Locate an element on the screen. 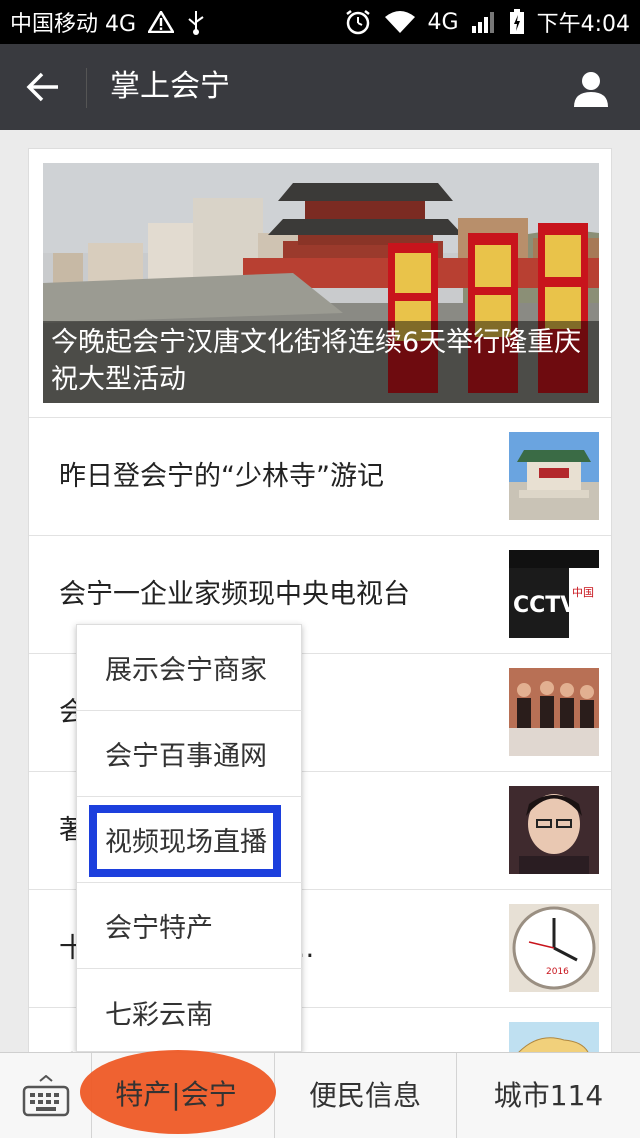 The width and height of the screenshot is (640, 1138). highlight-box is located at coordinates (185, 841).